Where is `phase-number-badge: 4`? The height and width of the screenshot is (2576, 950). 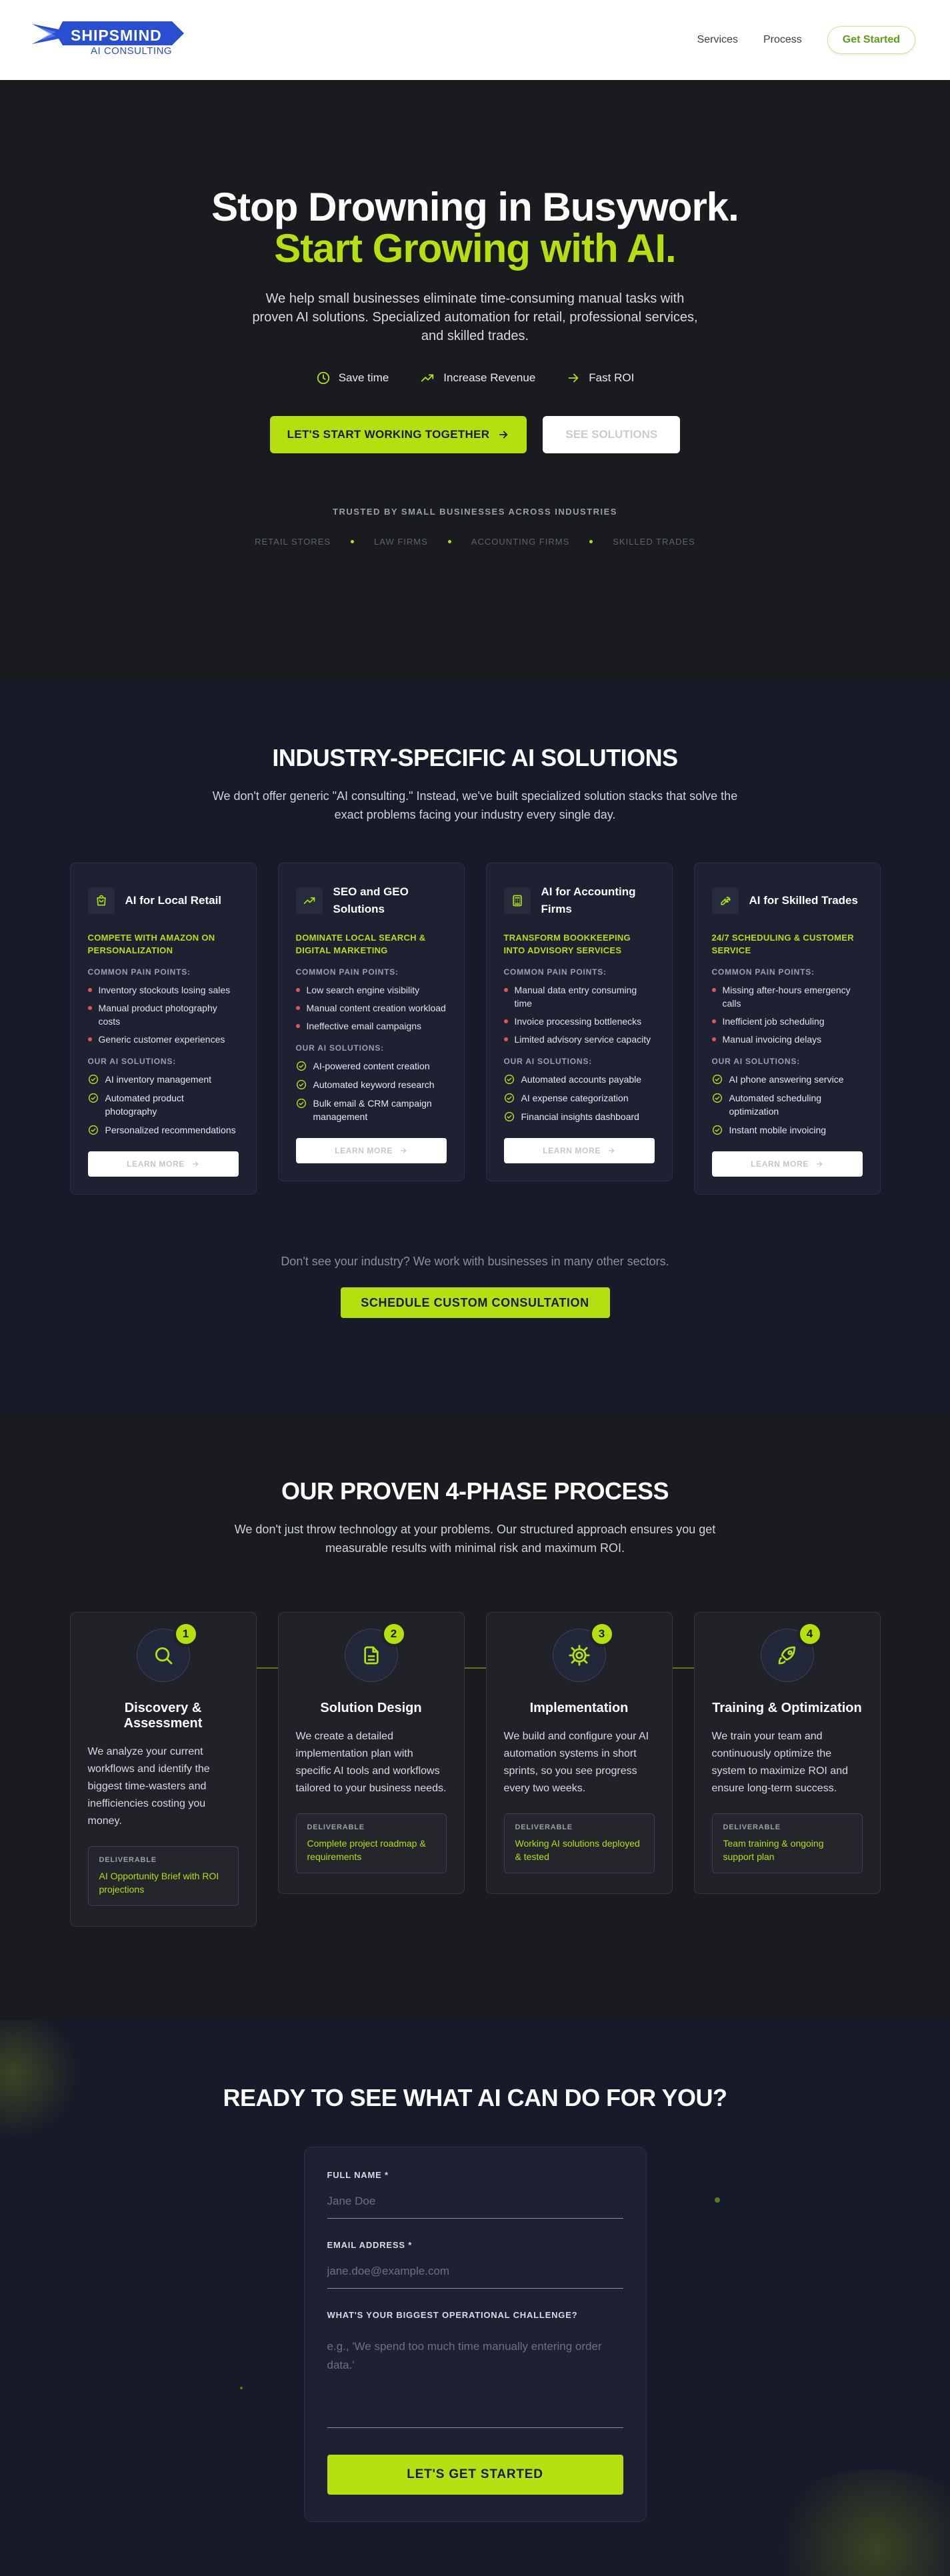
phase-number-badge: 4 is located at coordinates (810, 1634).